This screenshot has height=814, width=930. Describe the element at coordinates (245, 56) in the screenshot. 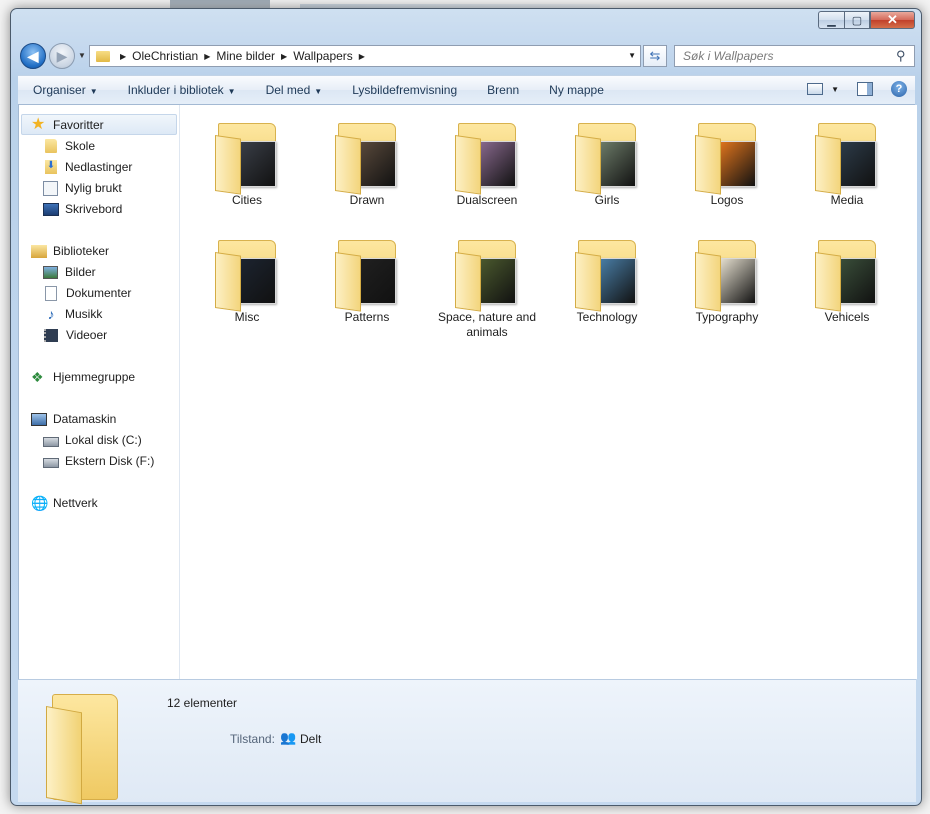

I see `breadcrumb-pictures: Mine bilder` at that location.